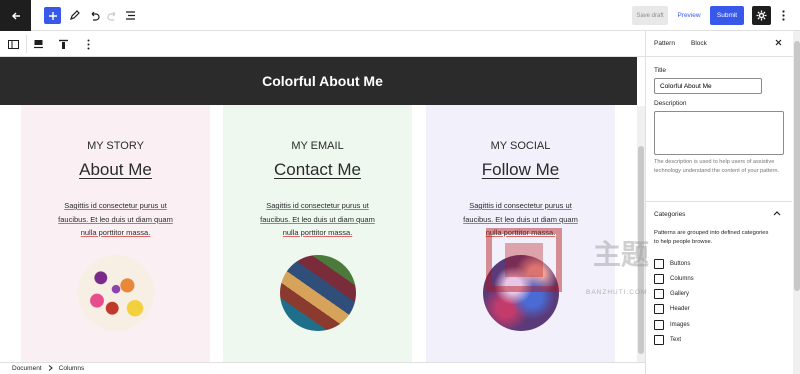 The height and width of the screenshot is (374, 800). I want to click on block-options-icon, so click(88, 44).